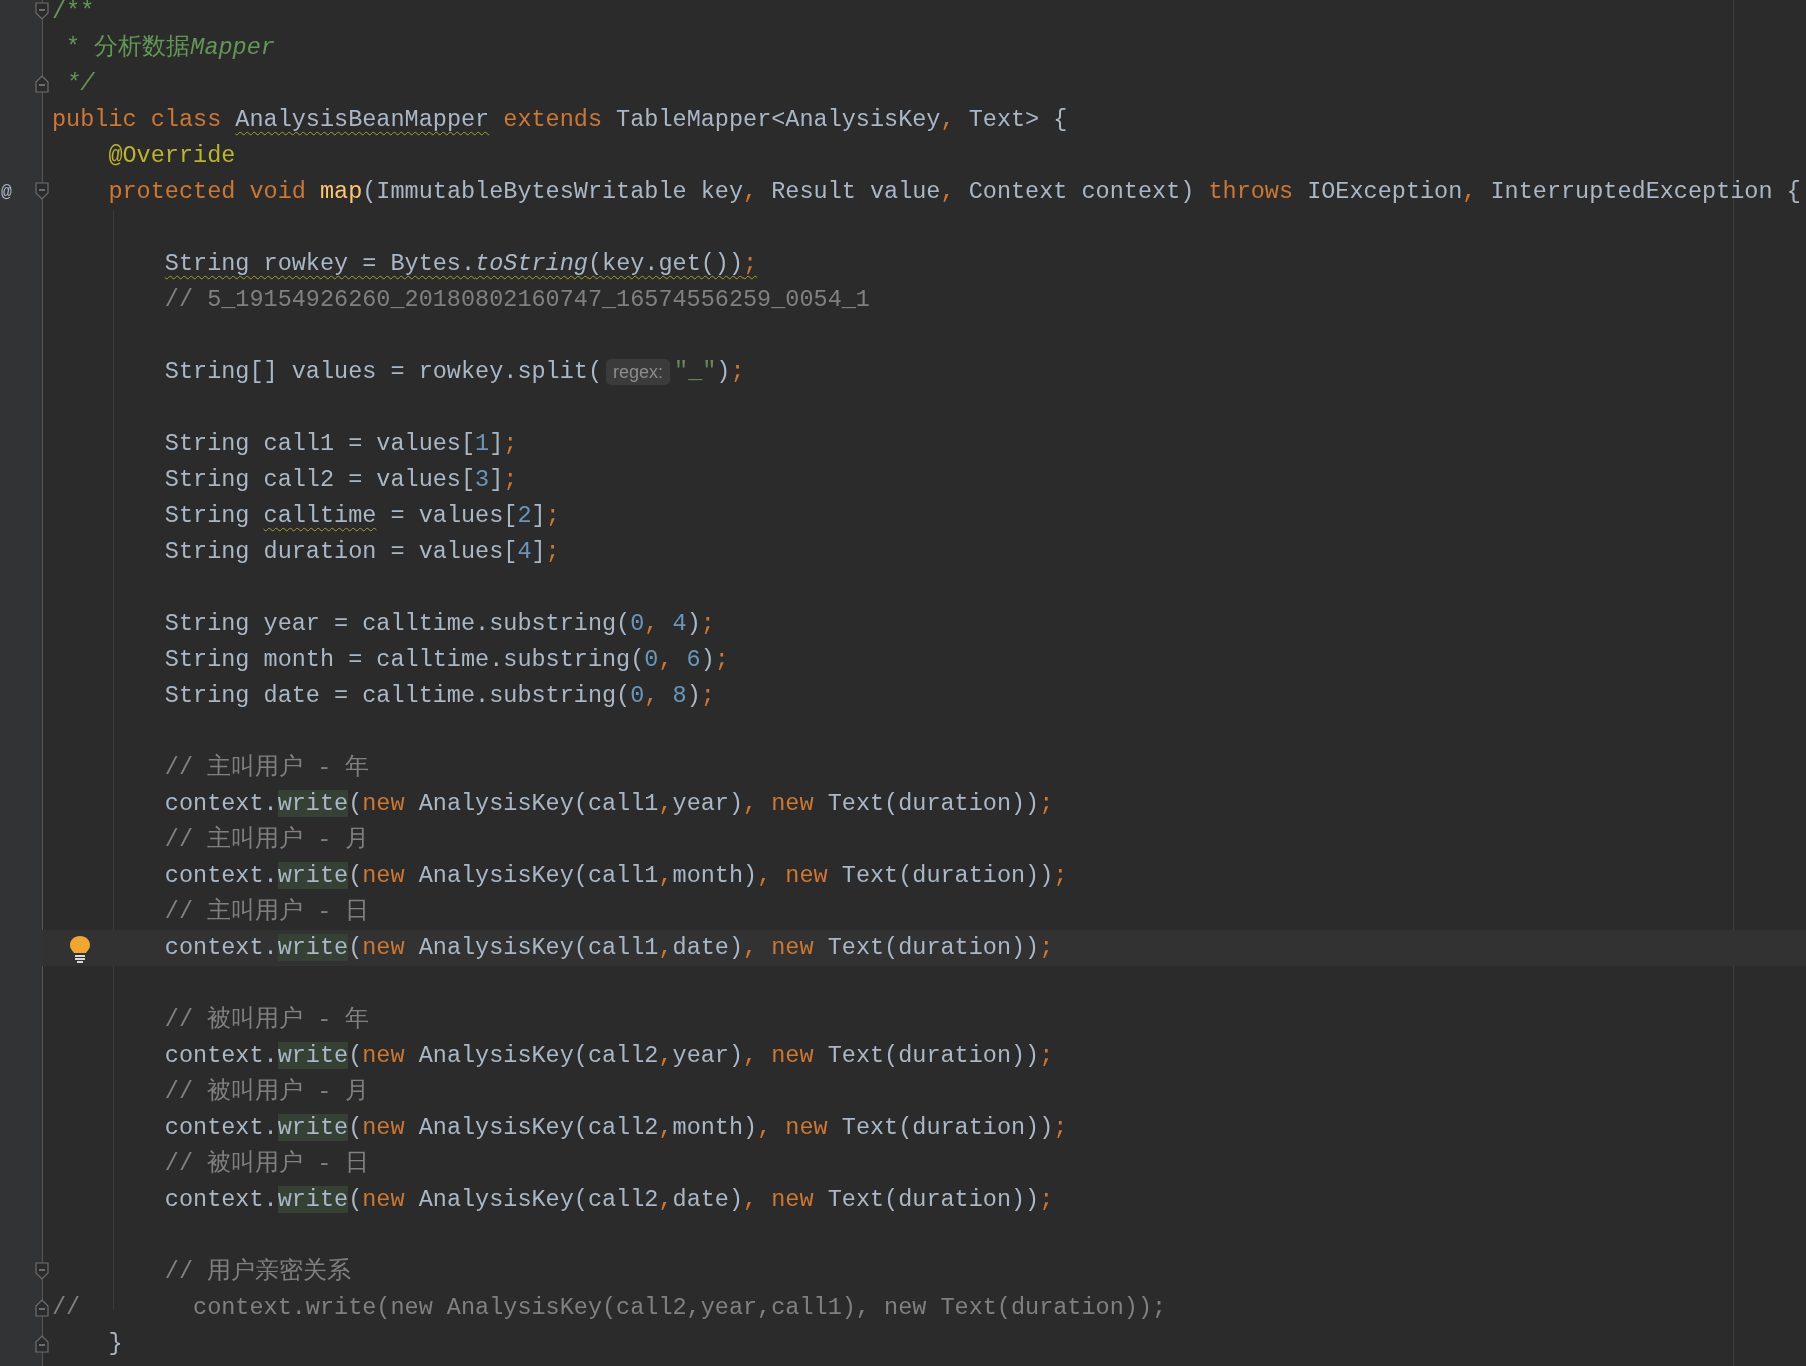  I want to click on code-text: String call2 = values[3];, so click(340, 480).